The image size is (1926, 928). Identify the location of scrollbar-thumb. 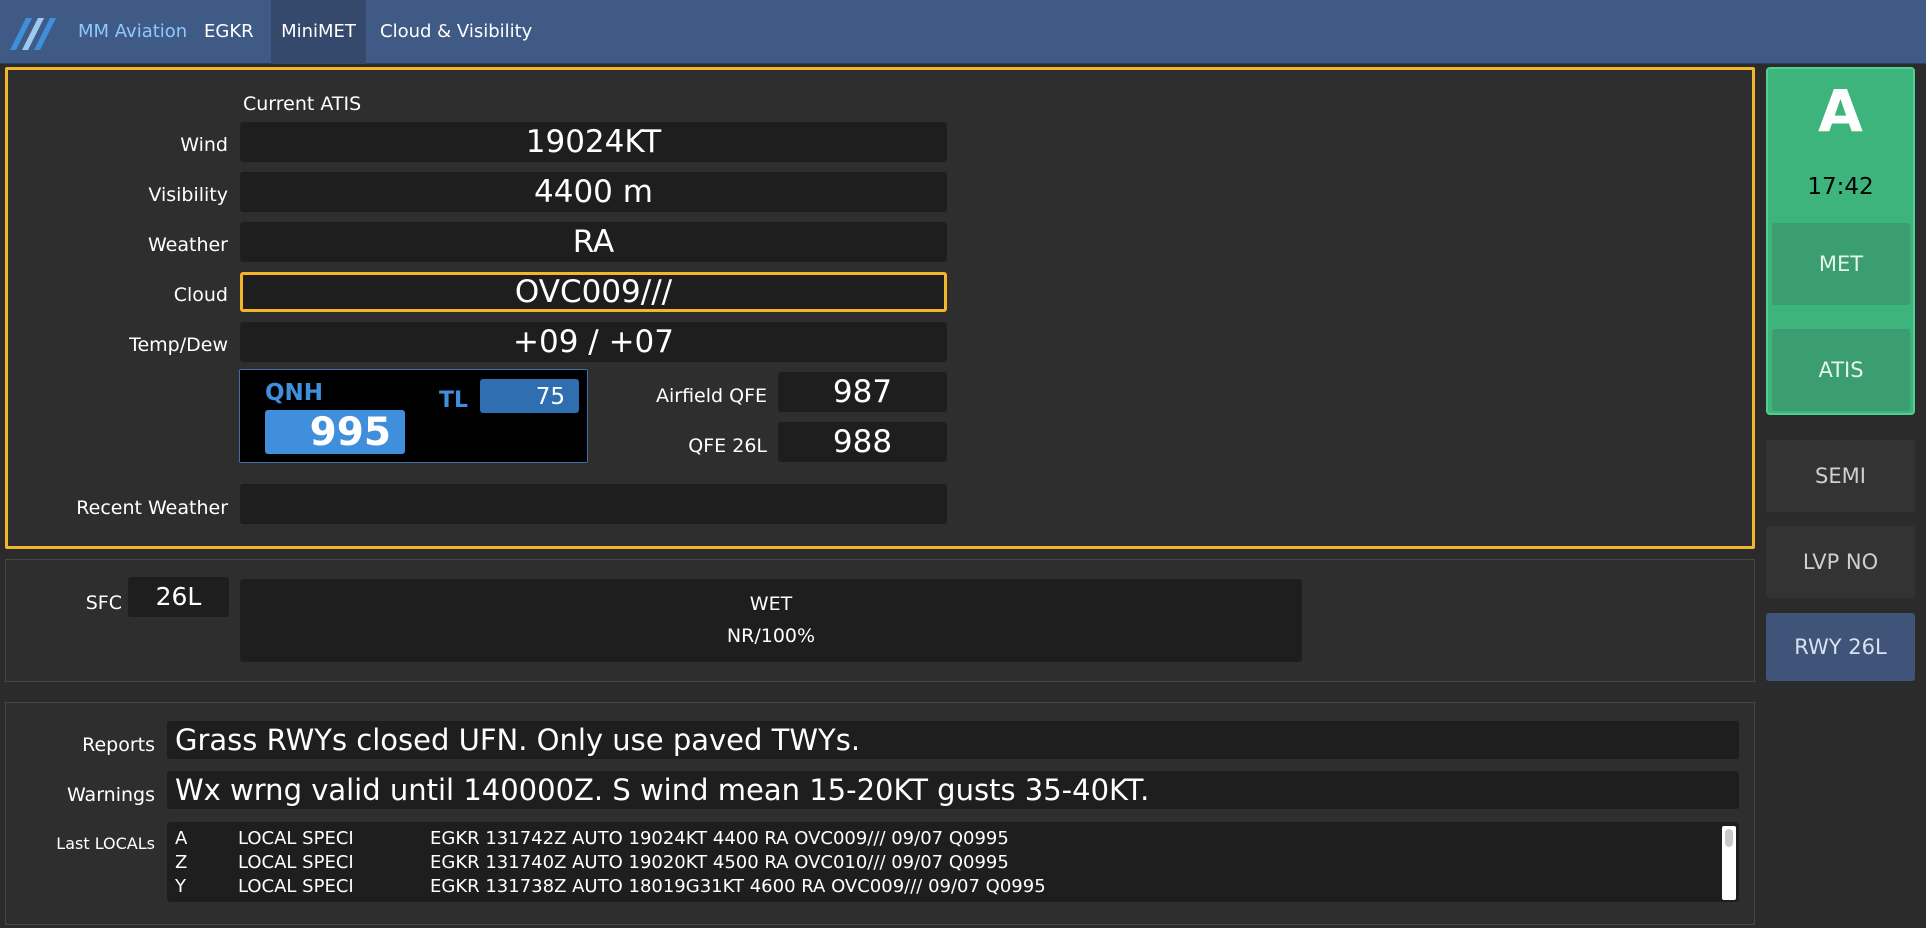
(1729, 838).